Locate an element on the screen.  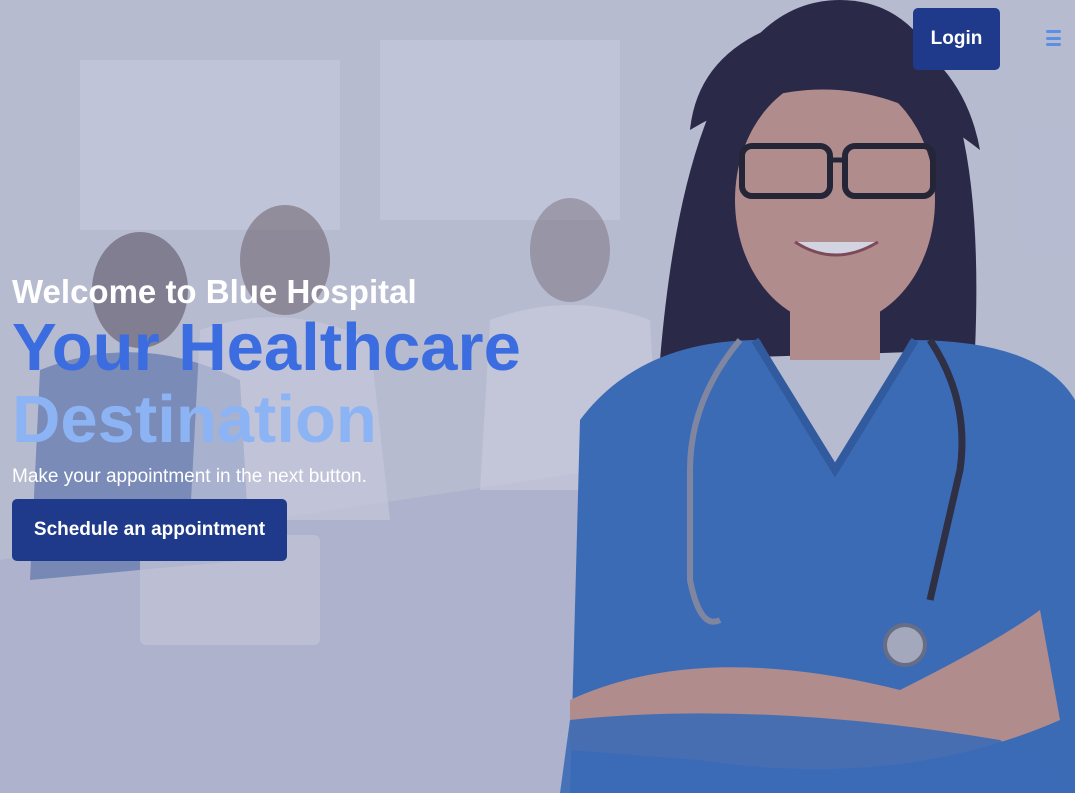
login-button: Login is located at coordinates (956, 39).